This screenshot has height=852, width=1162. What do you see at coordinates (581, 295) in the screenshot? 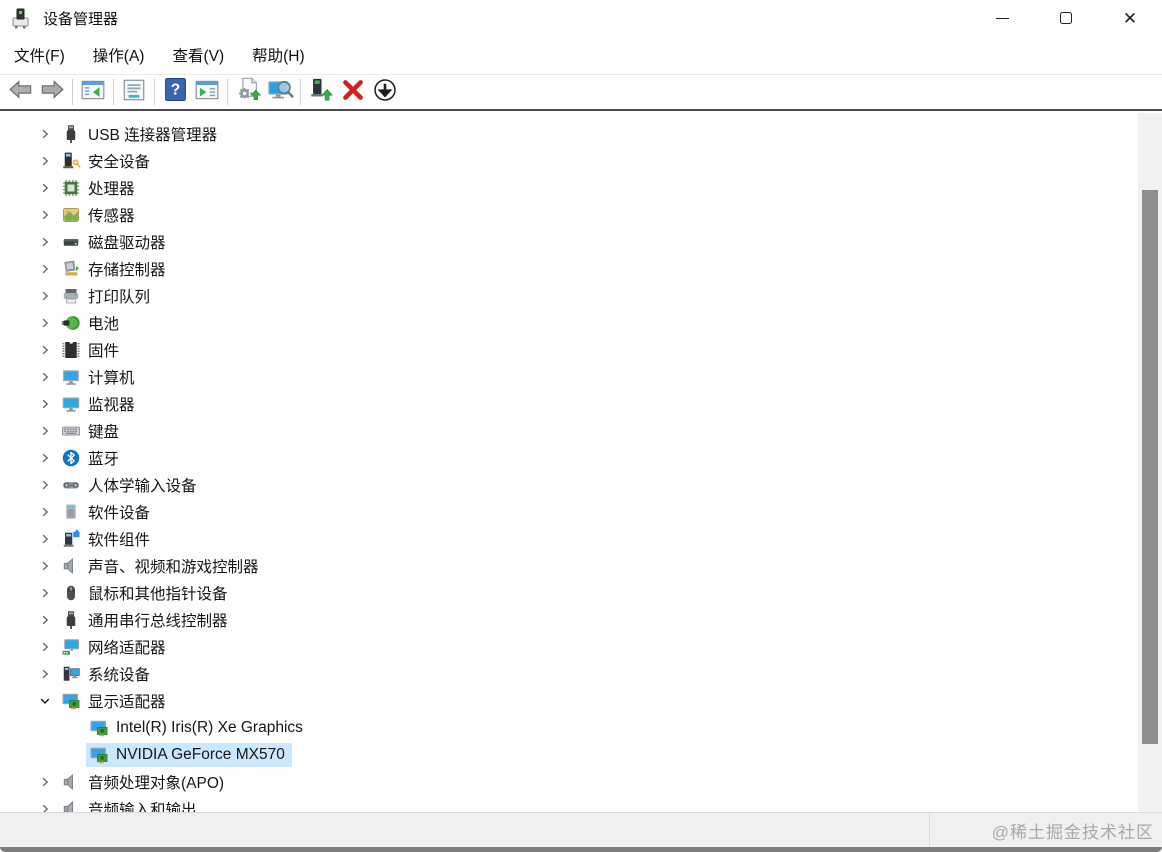
I see `tree-item: 打印队列` at bounding box center [581, 295].